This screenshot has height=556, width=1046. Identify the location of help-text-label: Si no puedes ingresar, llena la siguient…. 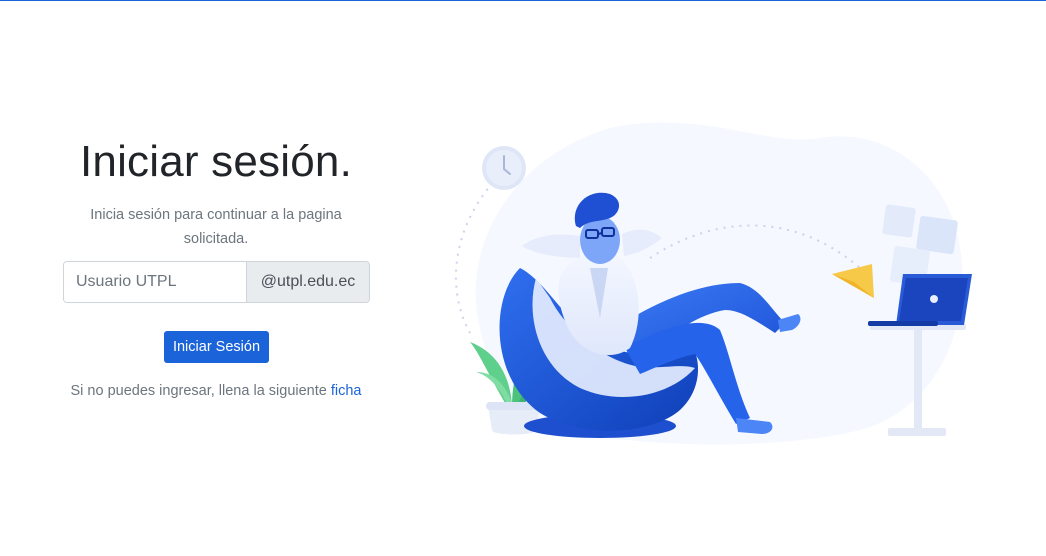
(200, 391).